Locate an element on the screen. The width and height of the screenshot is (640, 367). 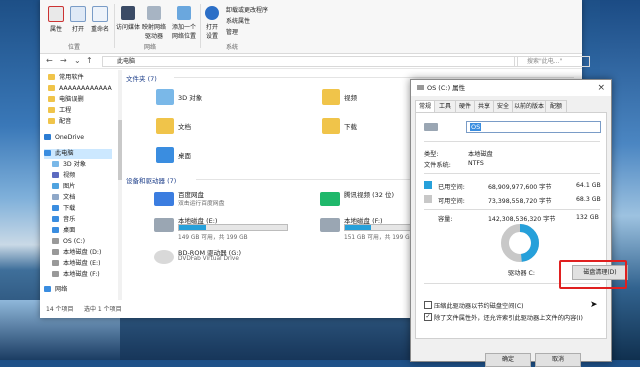
used-space-swatch is located at coordinates (428, 185).